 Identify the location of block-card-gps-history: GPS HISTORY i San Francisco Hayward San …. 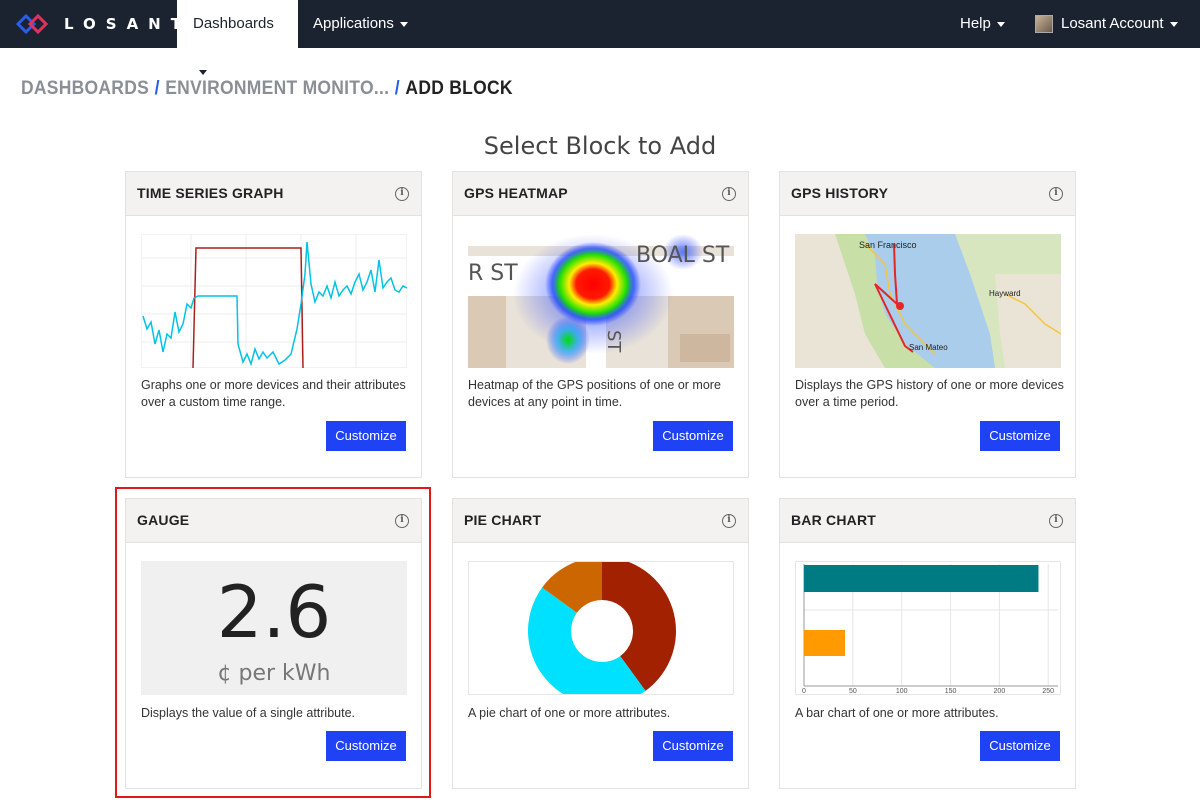
(927, 324).